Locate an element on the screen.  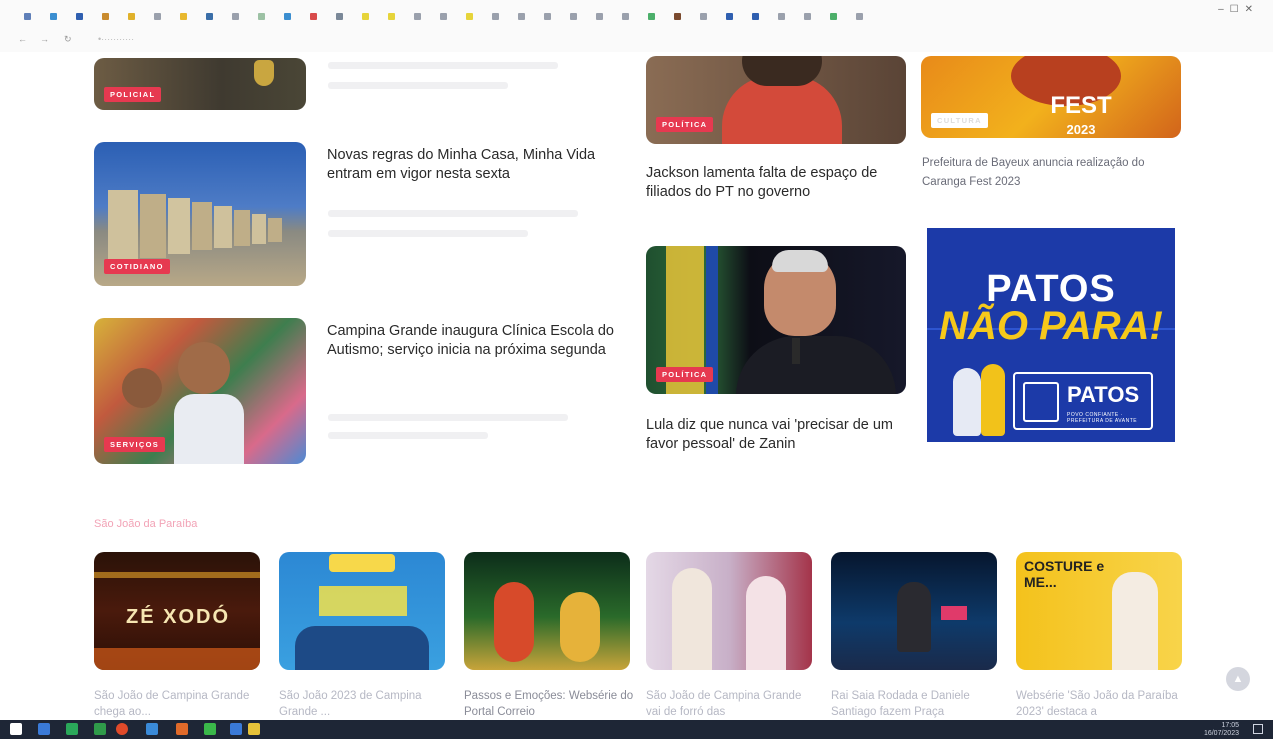
maximize-icon: ☐ is located at coordinates (1237, 9).